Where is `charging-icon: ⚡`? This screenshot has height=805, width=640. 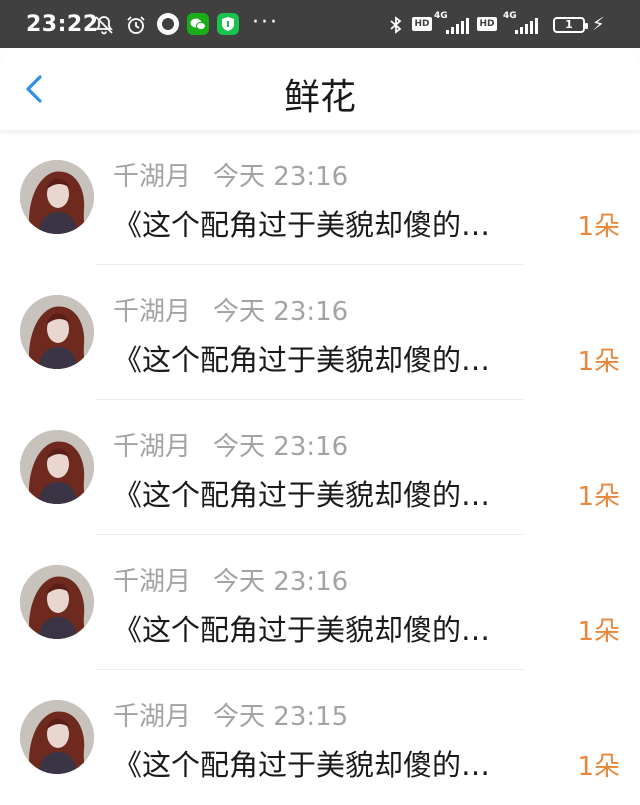
charging-icon: ⚡ is located at coordinates (598, 24).